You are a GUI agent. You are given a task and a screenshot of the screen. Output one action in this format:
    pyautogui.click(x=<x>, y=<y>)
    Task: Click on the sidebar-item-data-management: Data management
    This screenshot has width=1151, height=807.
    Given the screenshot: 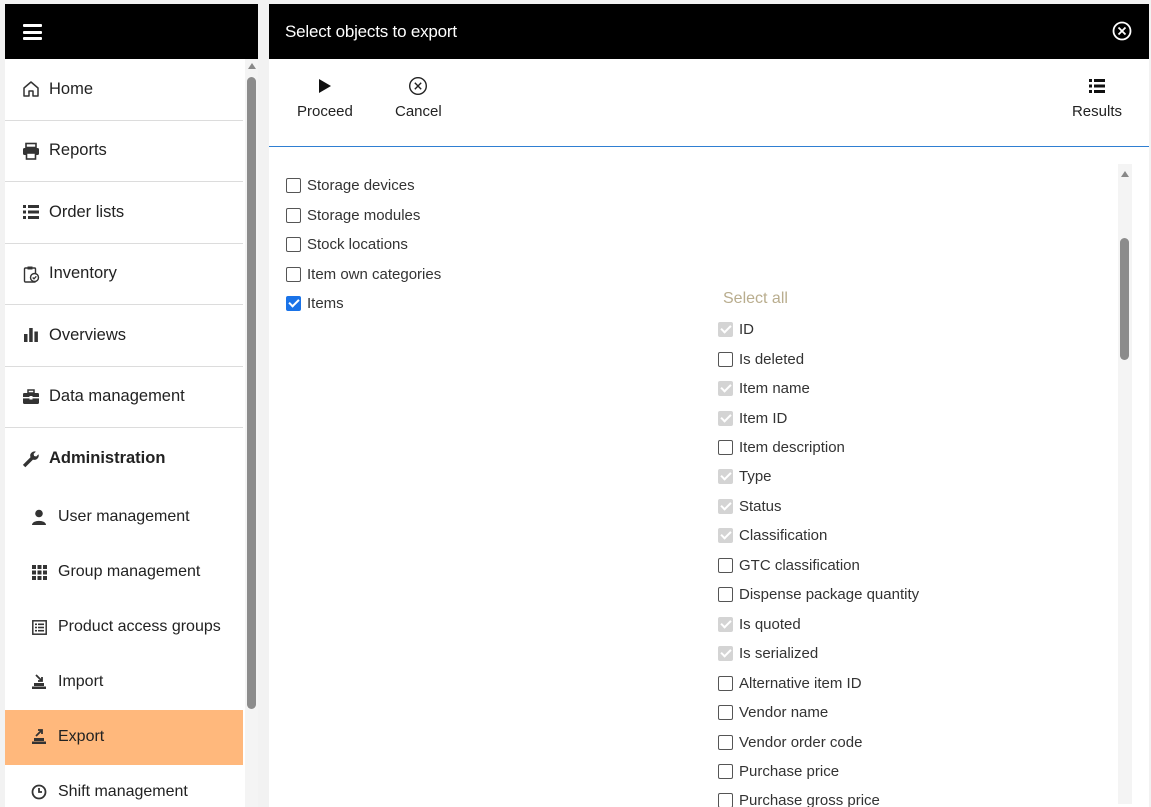 What is the action you would take?
    pyautogui.click(x=124, y=397)
    